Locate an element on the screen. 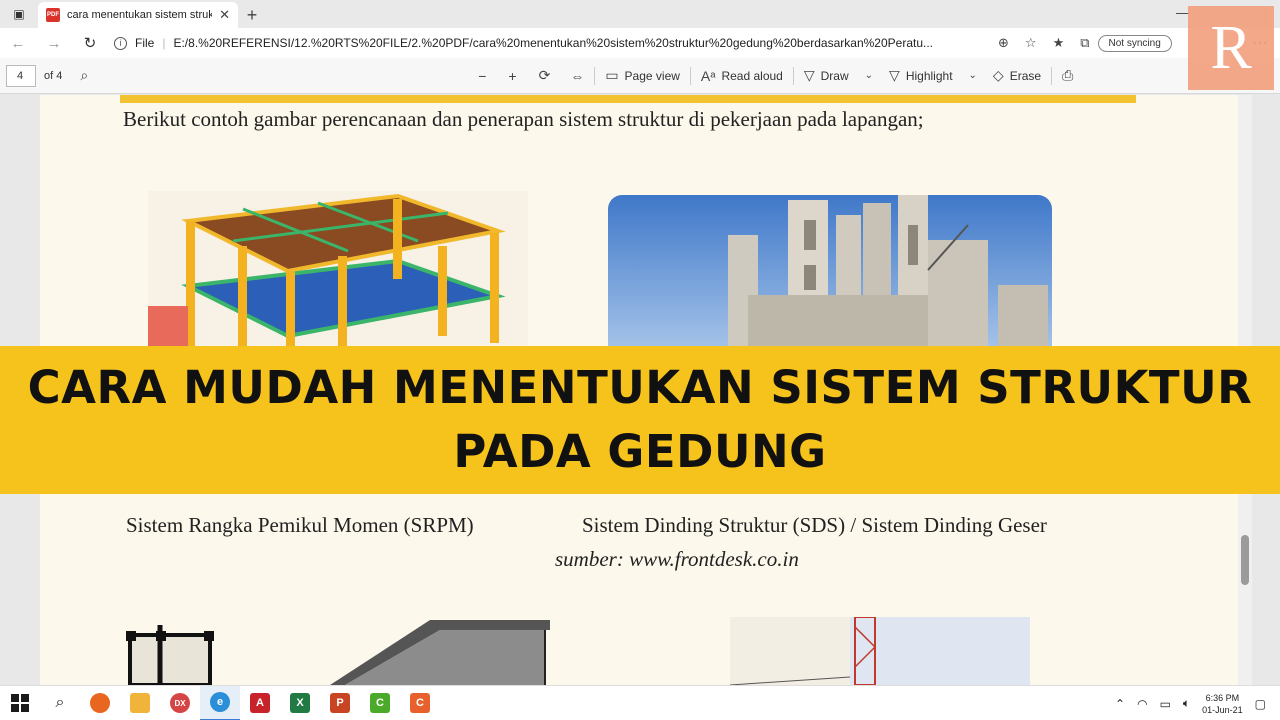 Image resolution: width=1280 pixels, height=720 pixels. taskbar-autocad: A is located at coordinates (260, 703).